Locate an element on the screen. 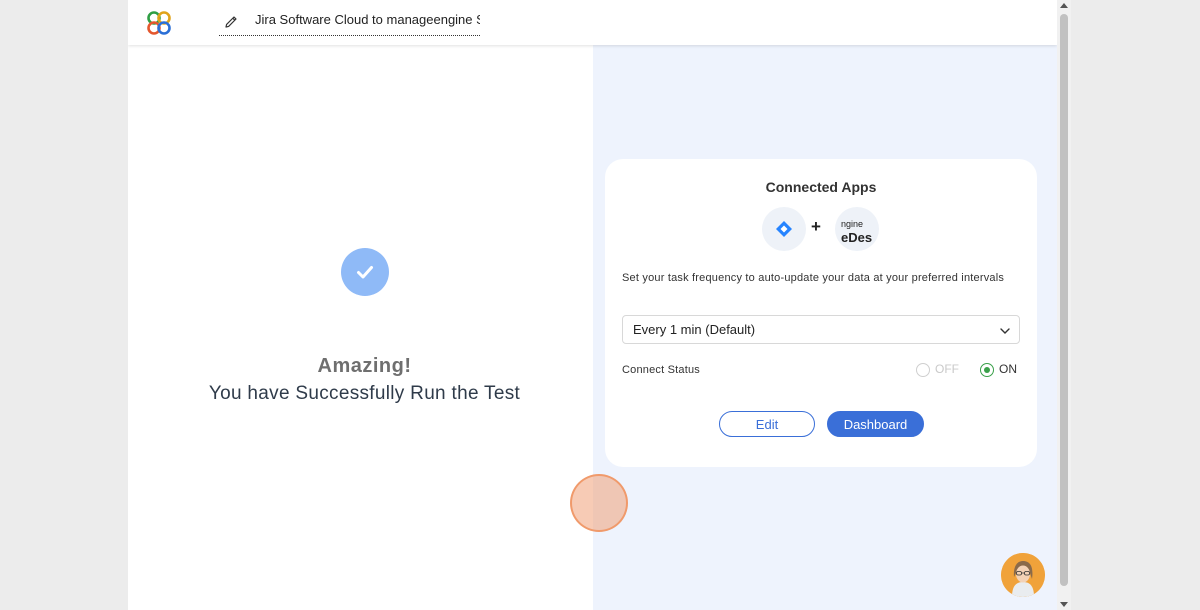  servicedesk-logo-text-main: eDes is located at coordinates (857, 237).